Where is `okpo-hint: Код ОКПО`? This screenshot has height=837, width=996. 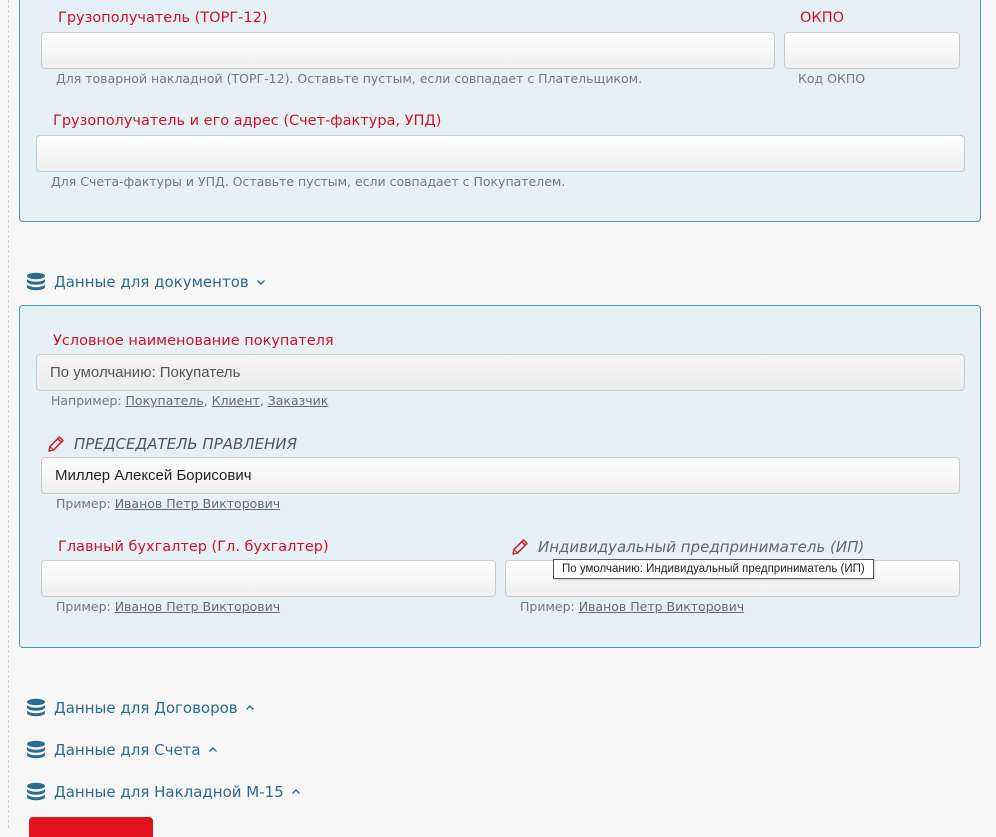 okpo-hint: Код ОКПО is located at coordinates (832, 78).